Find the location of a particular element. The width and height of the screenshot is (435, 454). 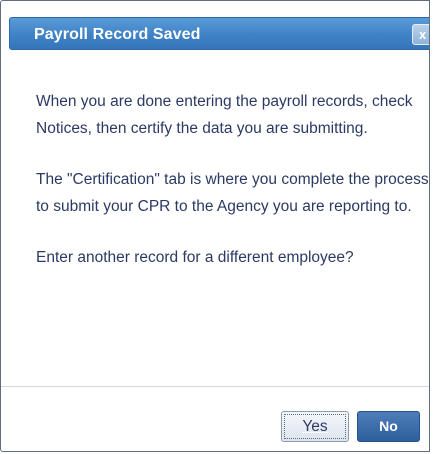

yes-button: Yes is located at coordinates (315, 426).